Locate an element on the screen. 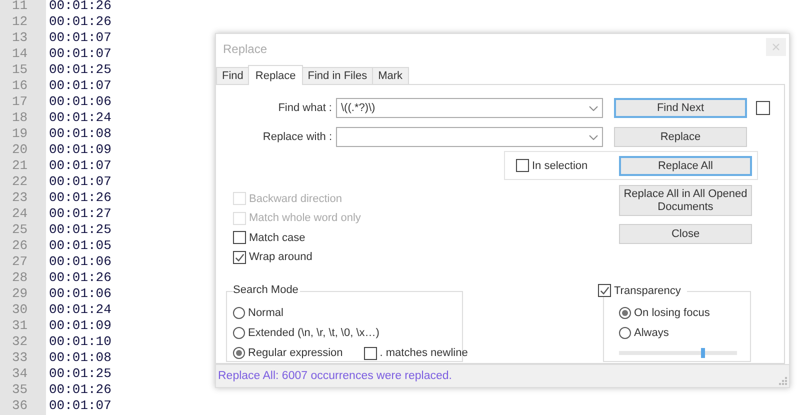 The width and height of the screenshot is (812, 415). line-number: 13 is located at coordinates (20, 38).